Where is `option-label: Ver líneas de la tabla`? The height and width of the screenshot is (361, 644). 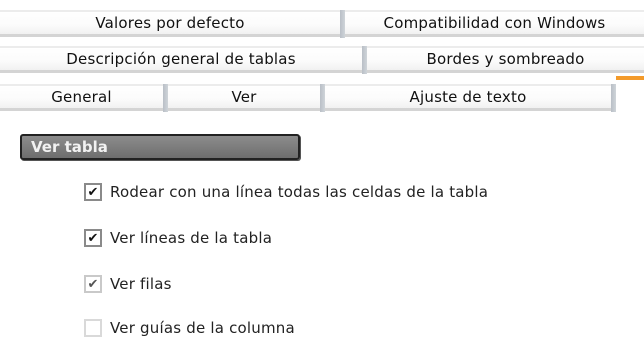
option-label: Ver líneas de la tabla is located at coordinates (191, 238).